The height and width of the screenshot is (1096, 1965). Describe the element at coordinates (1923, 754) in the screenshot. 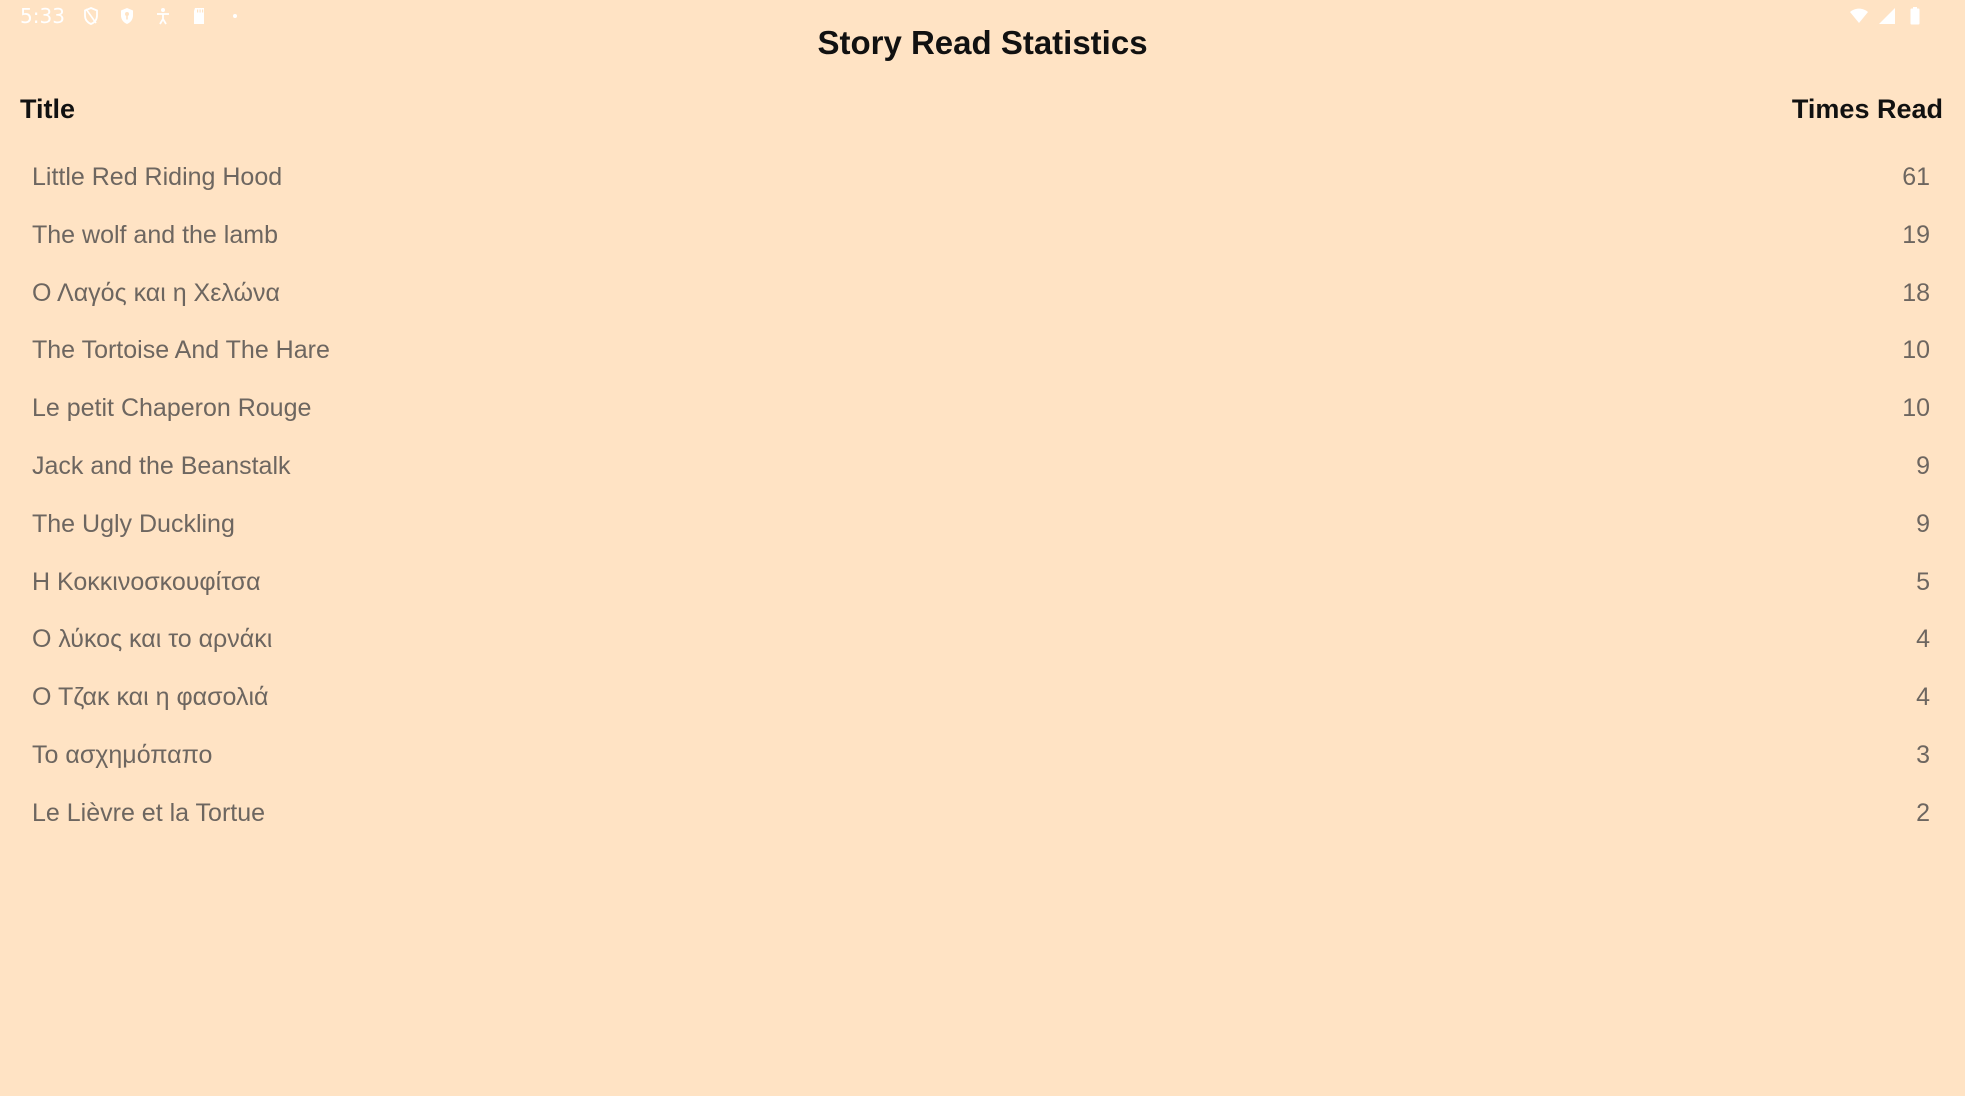

I see `times-read-count: 3` at that location.